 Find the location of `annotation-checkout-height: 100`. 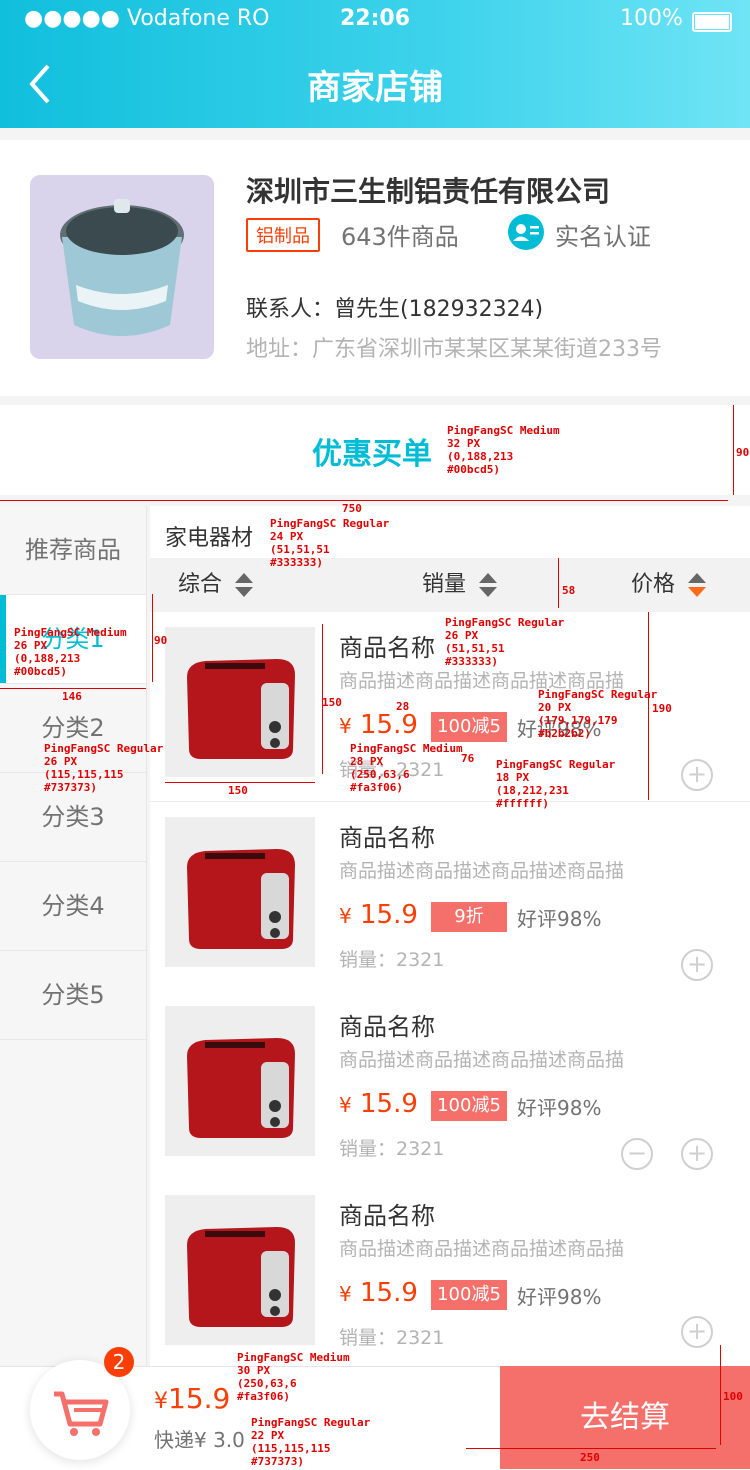

annotation-checkout-height: 100 is located at coordinates (733, 1396).